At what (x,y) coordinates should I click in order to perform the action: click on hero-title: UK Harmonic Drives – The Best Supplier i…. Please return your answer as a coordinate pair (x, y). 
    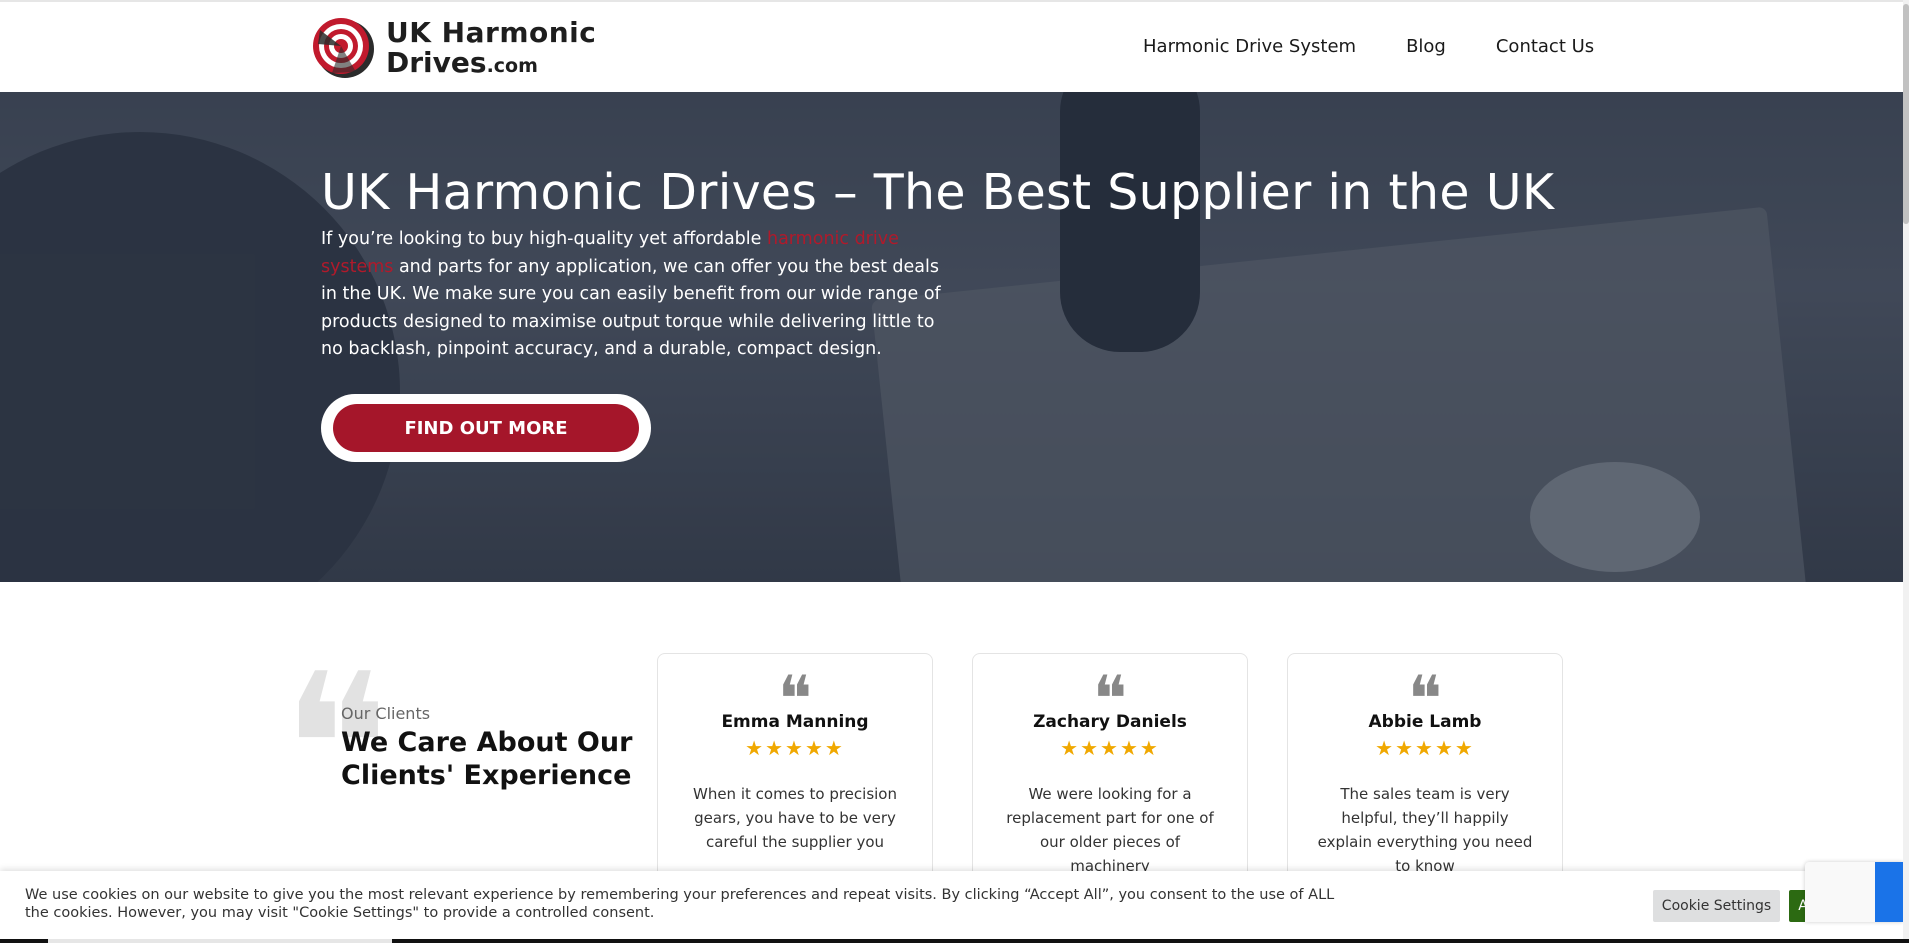
    Looking at the image, I should click on (938, 192).